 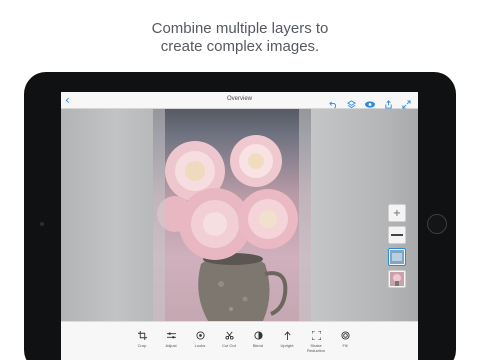 What do you see at coordinates (258, 345) in the screenshot?
I see `tool-label: Blend` at bounding box center [258, 345].